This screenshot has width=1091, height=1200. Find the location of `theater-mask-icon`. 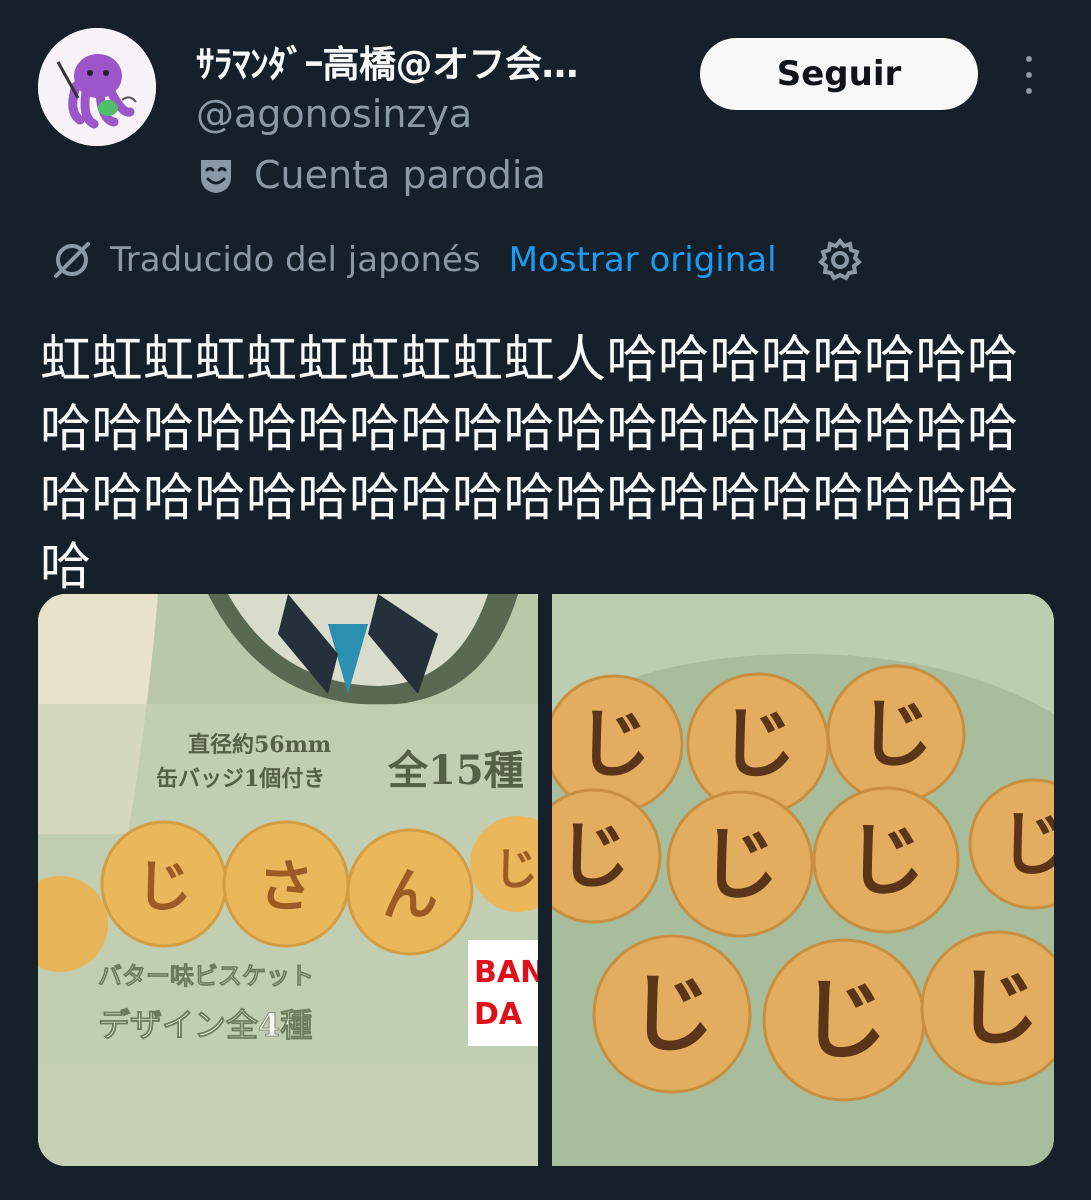

theater-mask-icon is located at coordinates (216, 175).